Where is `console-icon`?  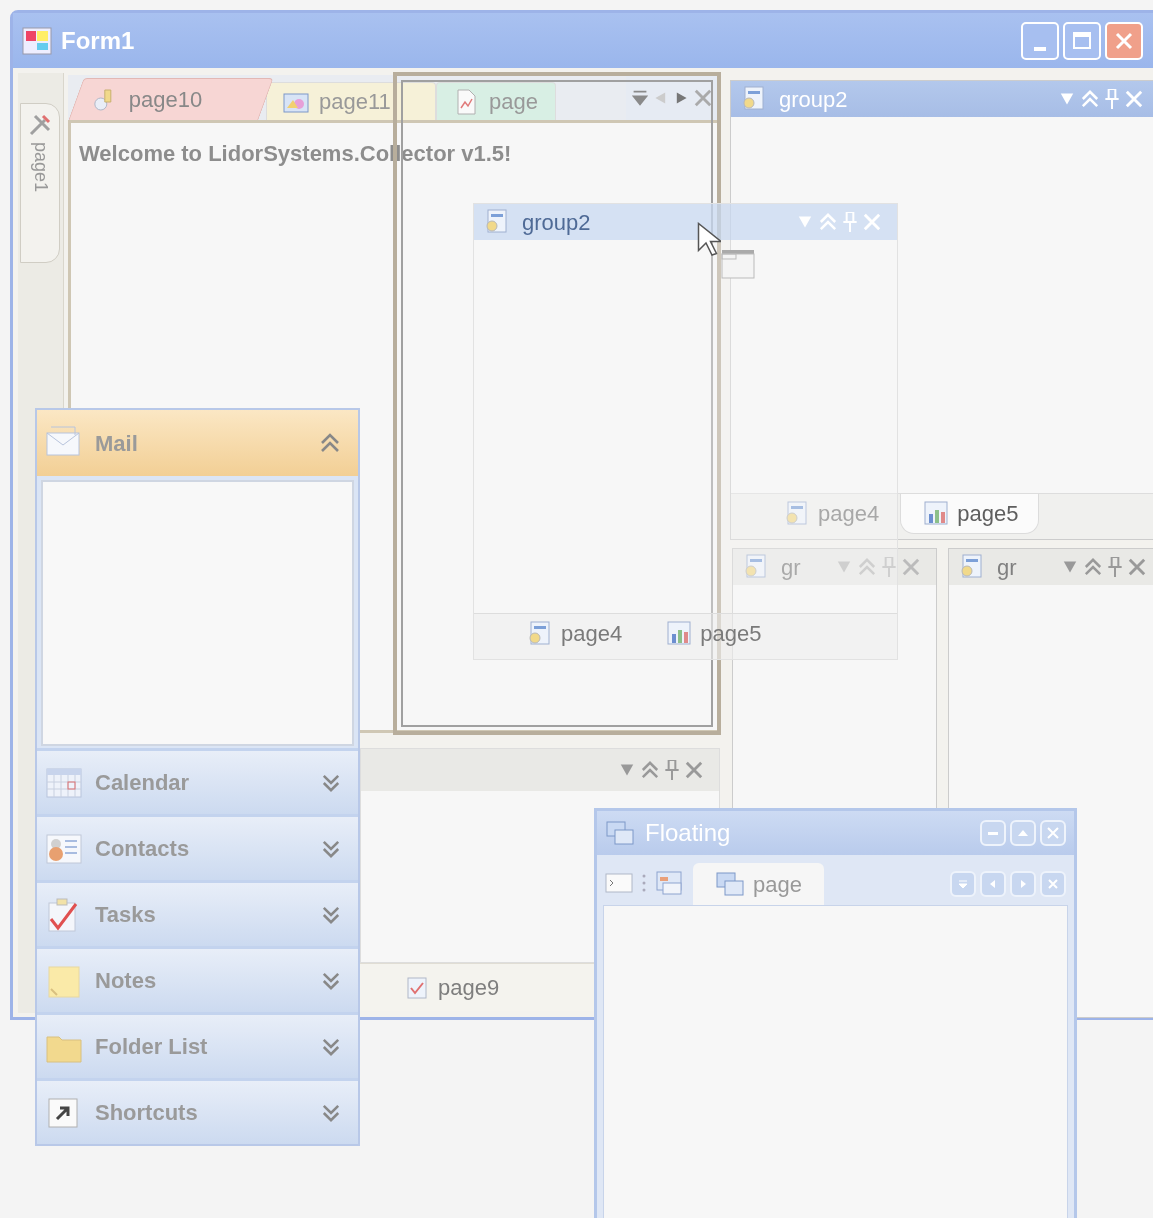 console-icon is located at coordinates (619, 883).